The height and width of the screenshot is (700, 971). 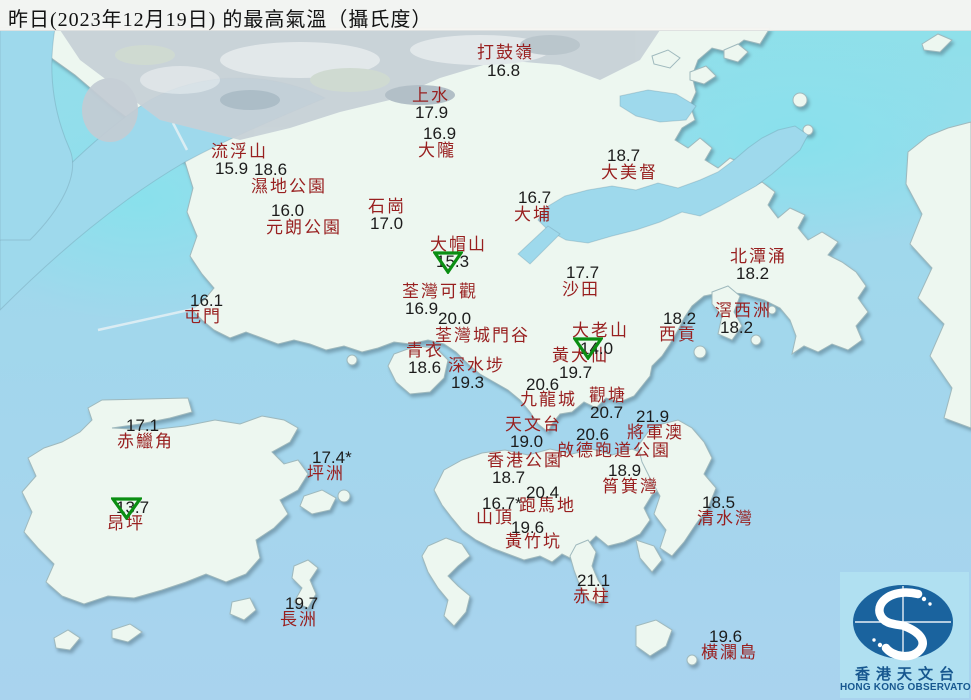 I want to click on station-name: 屯門, so click(x=203, y=316).